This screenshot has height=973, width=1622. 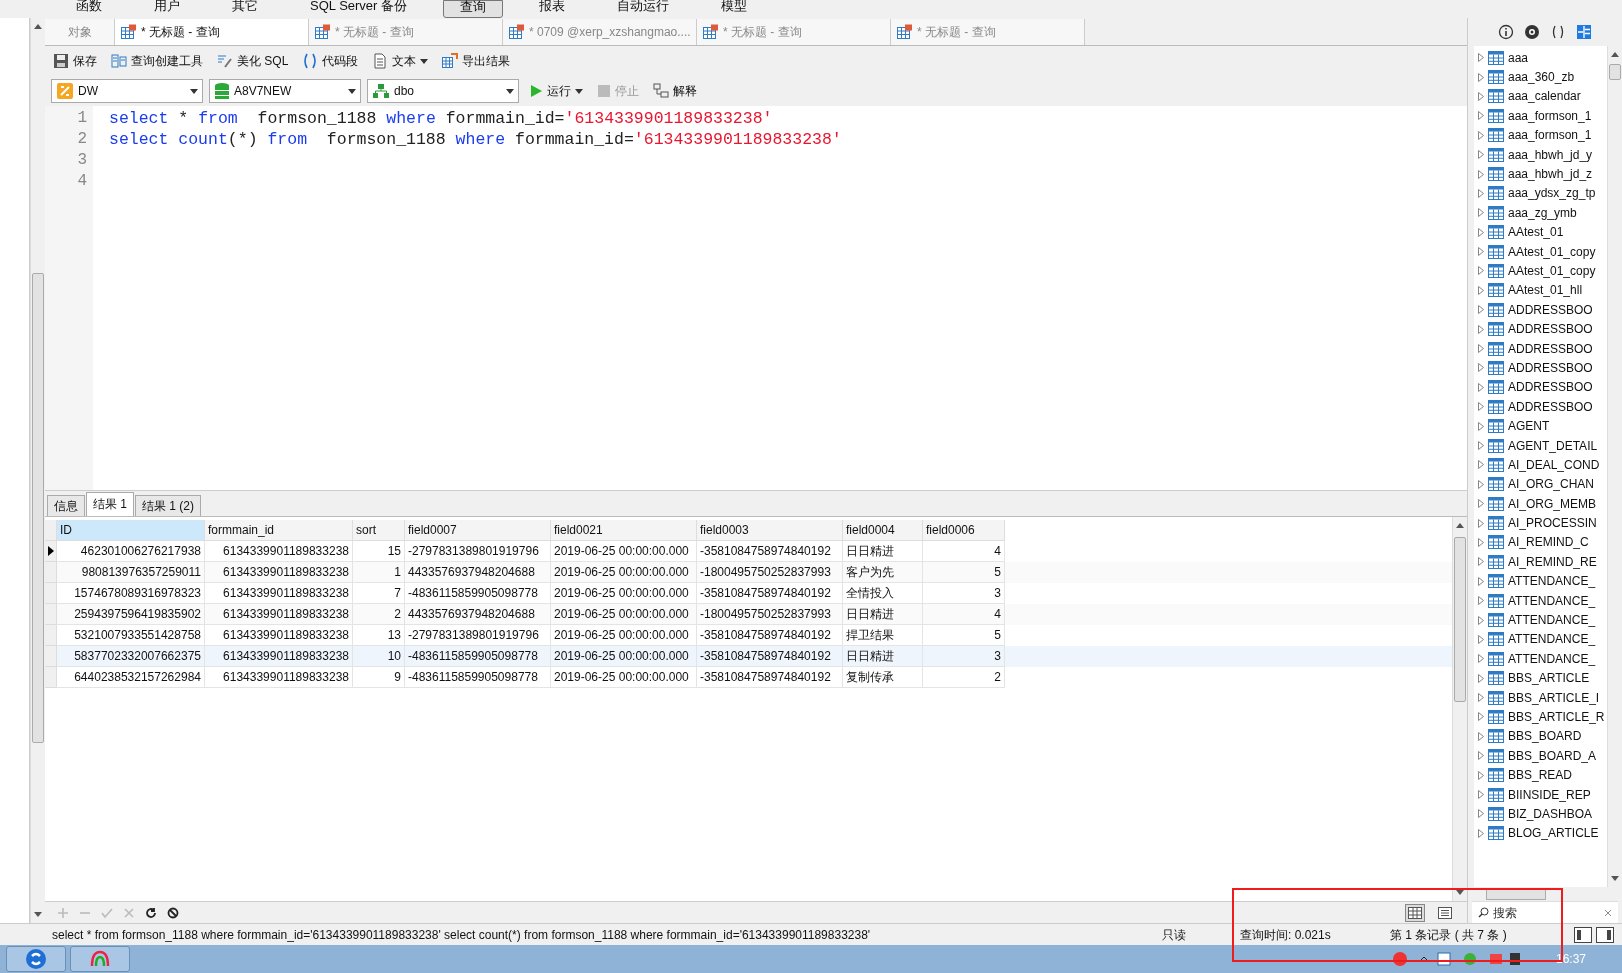 I want to click on tree-item: AI_REMIND_RE, so click(x=1540, y=562).